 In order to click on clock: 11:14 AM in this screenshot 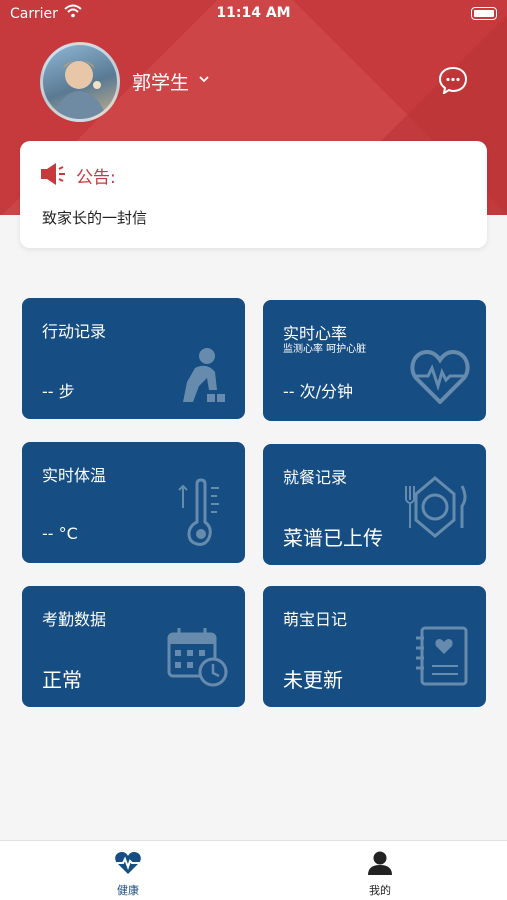, I will do `click(253, 13)`.